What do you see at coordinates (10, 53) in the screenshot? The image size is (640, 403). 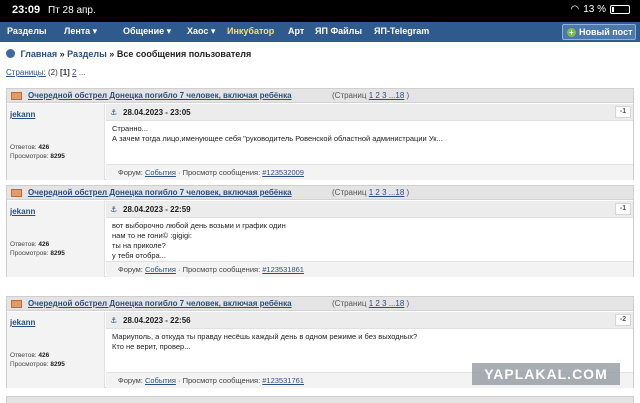 I see `home-icon` at bounding box center [10, 53].